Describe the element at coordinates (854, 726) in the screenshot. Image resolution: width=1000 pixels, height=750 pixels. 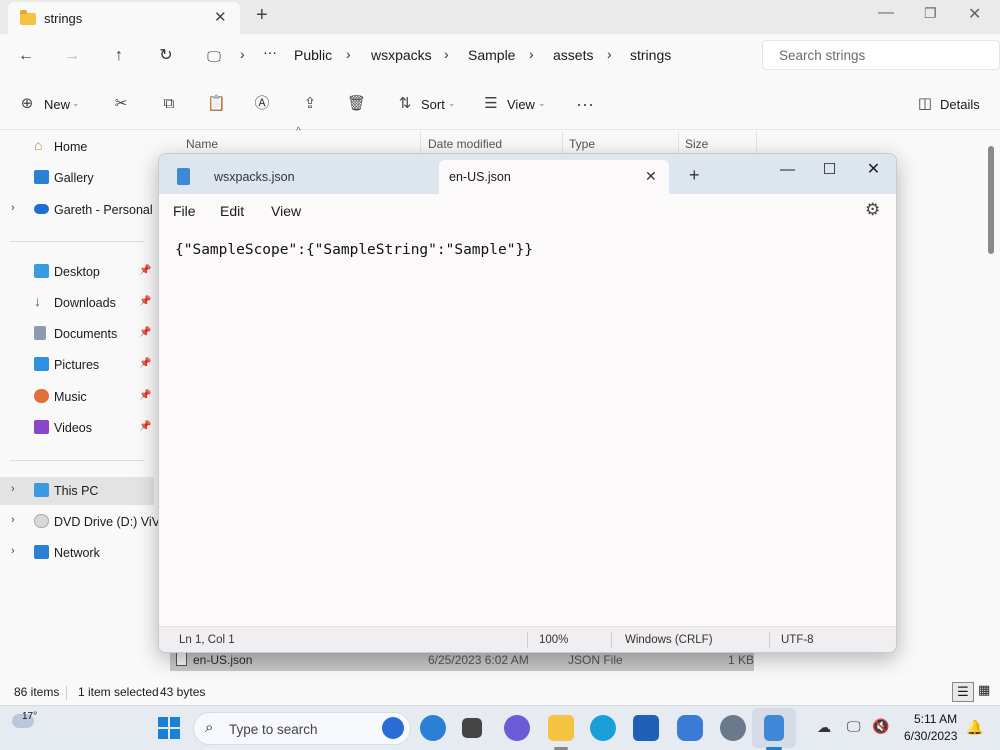
I see `network-display-icon: 🖵` at that location.